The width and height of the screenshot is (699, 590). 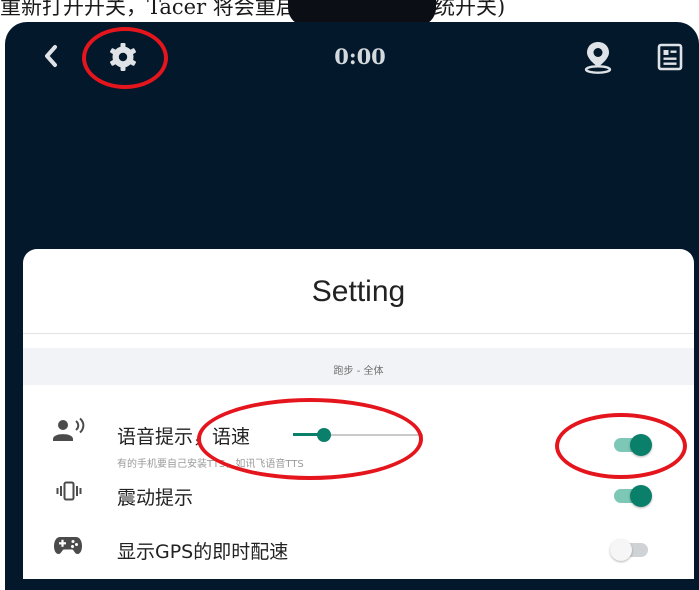 I want to click on vibration-icon, so click(x=69, y=491).